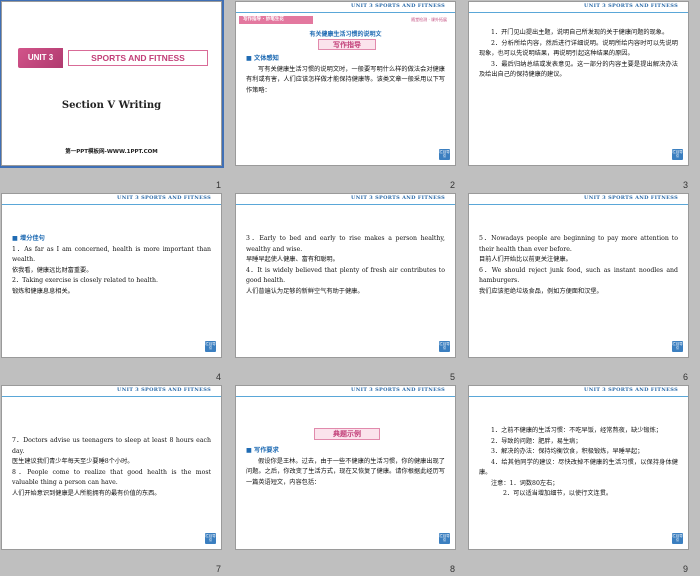  I want to click on unit-title: SPORTS AND FITNESS, so click(138, 58).